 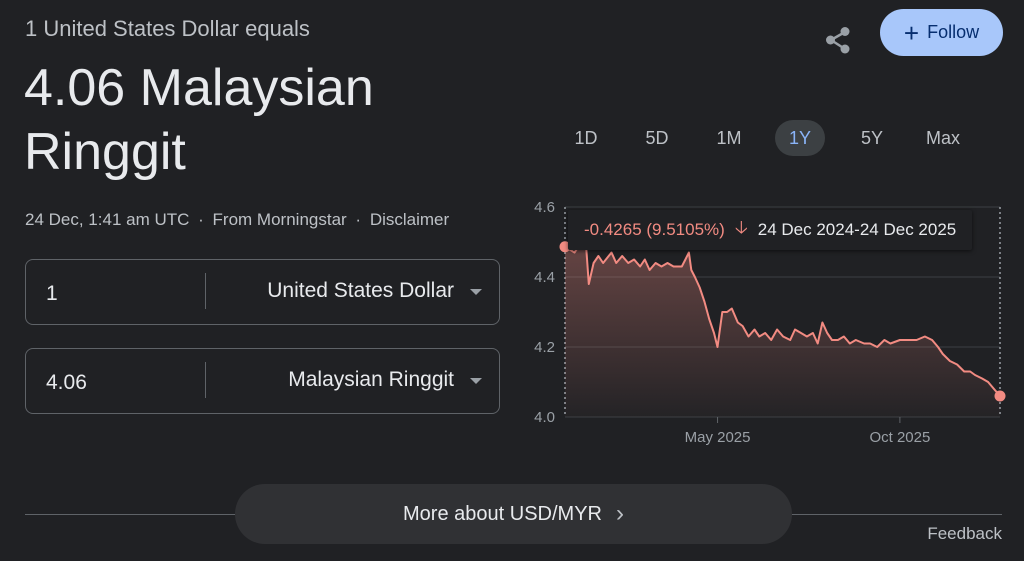 I want to click on tab-label: 5D, so click(x=657, y=137).